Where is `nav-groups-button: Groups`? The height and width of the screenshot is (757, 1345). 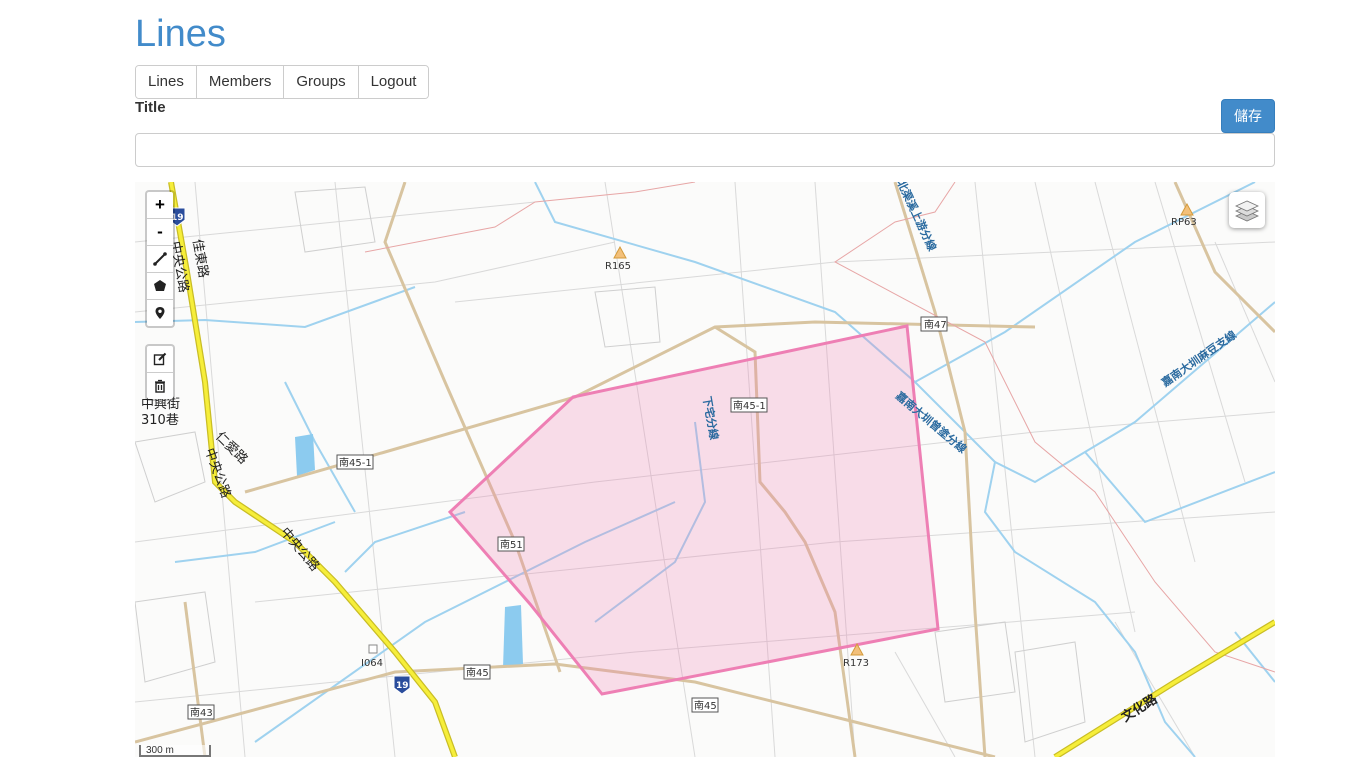
nav-groups-button: Groups is located at coordinates (321, 82).